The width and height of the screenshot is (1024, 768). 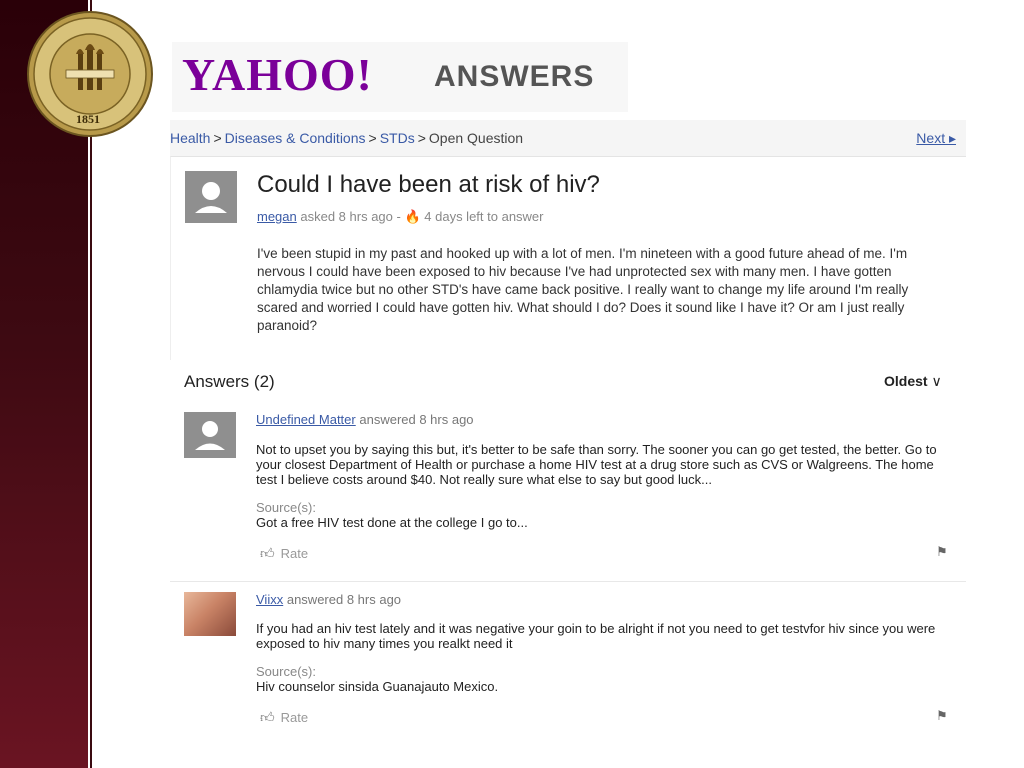 What do you see at coordinates (277, 74) in the screenshot?
I see `yahoo-wordmark: YAHOO!` at bounding box center [277, 74].